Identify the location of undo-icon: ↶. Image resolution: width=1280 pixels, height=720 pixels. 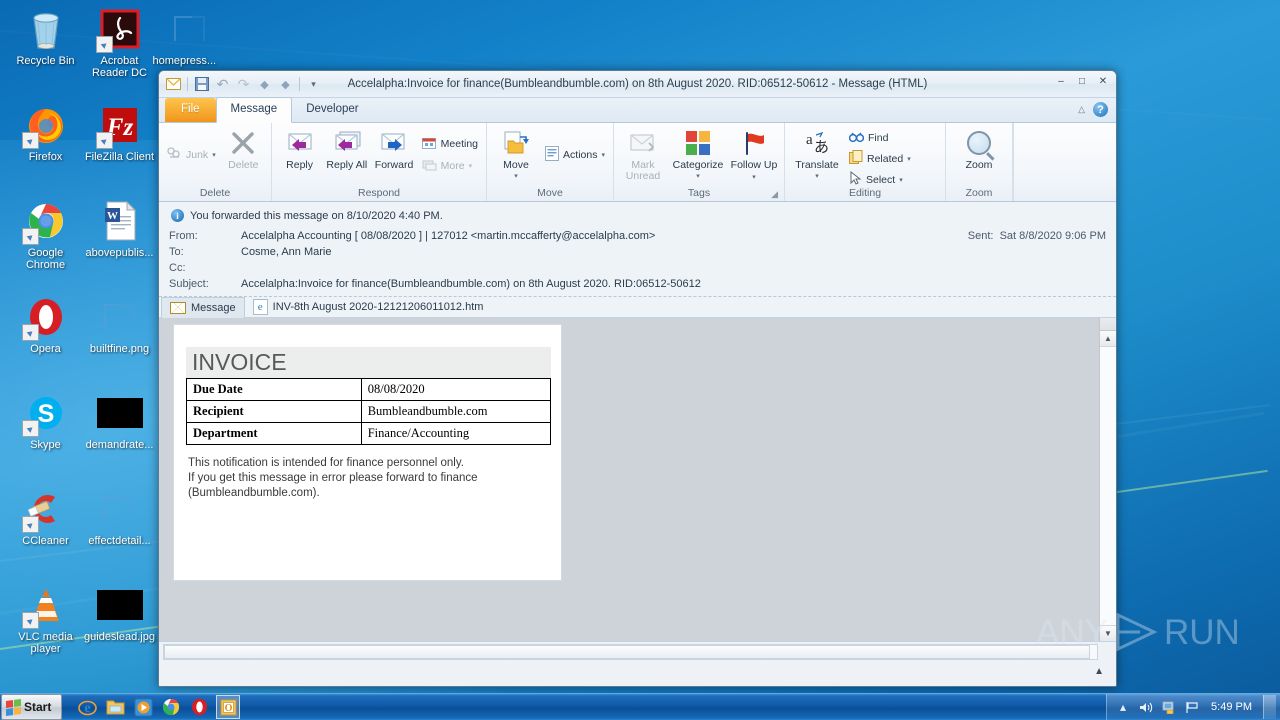
(222, 84).